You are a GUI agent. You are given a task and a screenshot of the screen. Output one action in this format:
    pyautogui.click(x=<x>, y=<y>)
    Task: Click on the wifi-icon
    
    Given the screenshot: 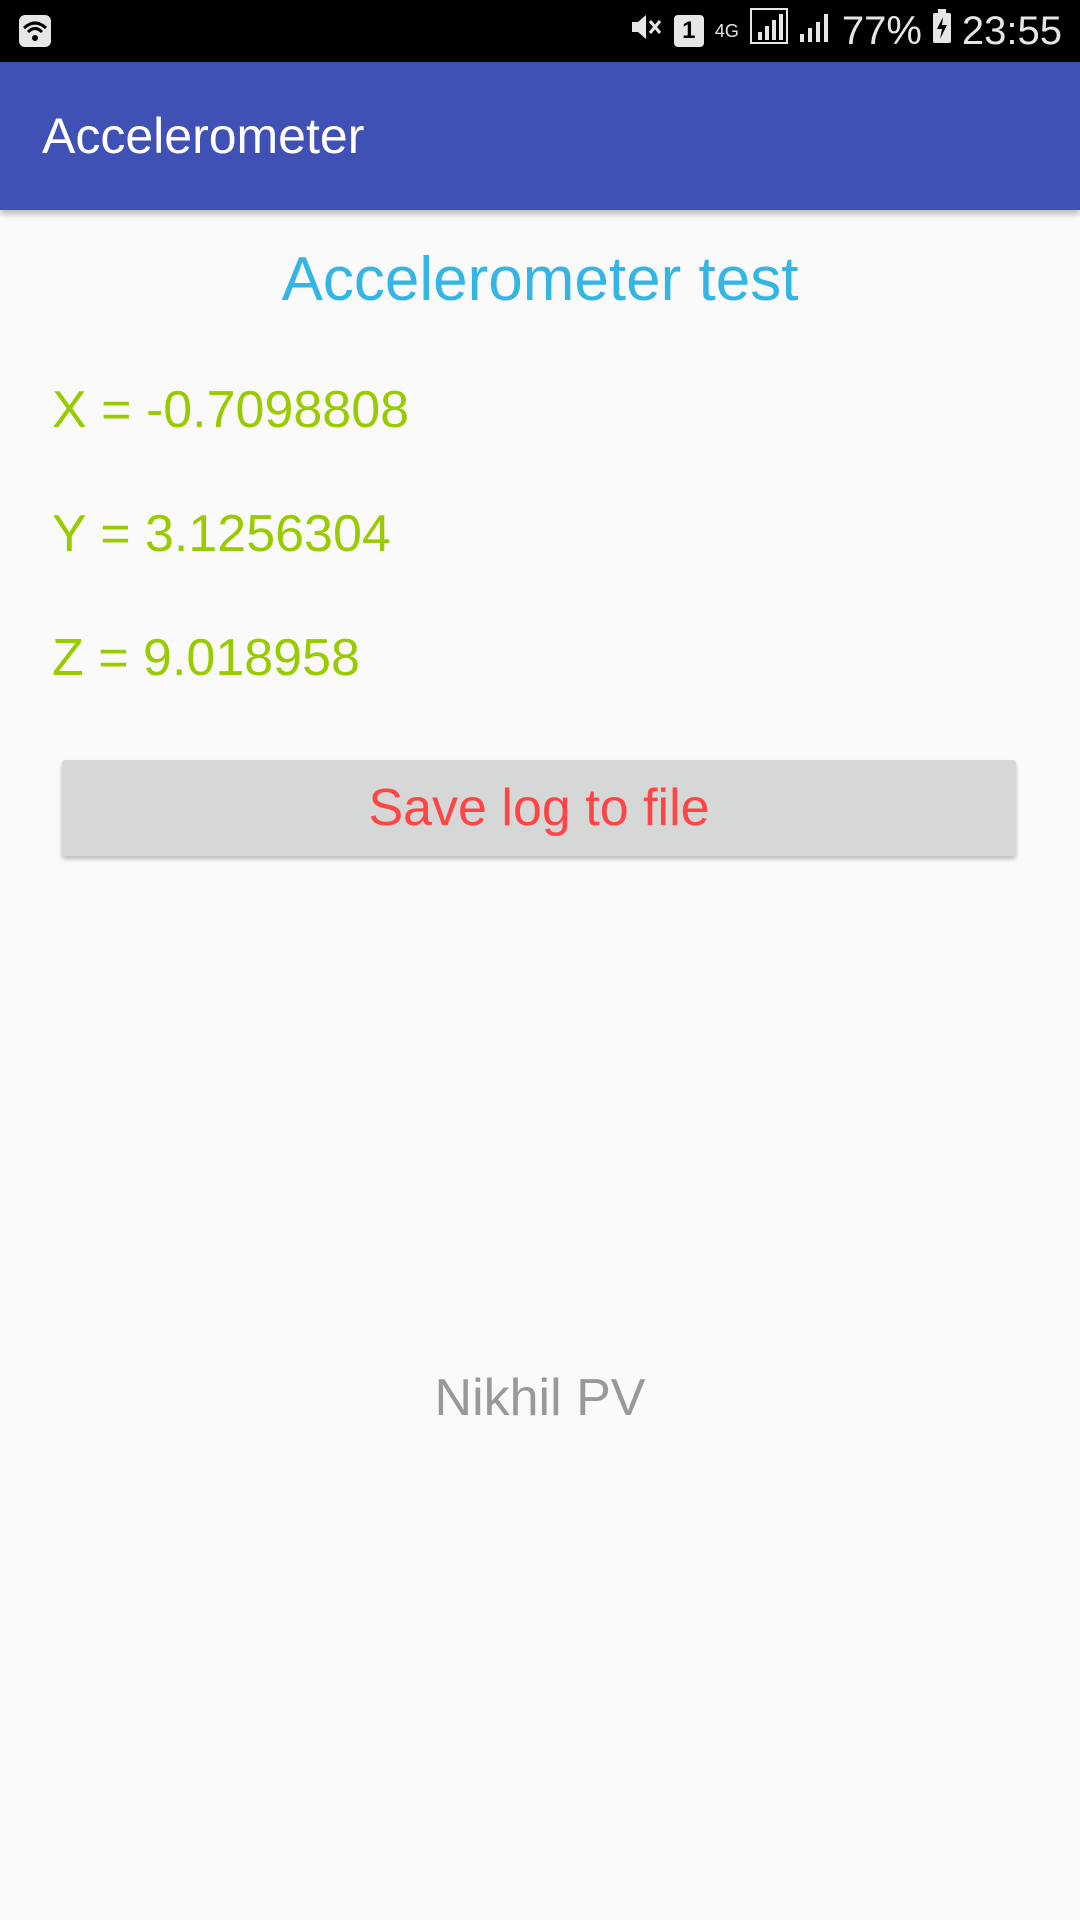 What is the action you would take?
    pyautogui.click(x=35, y=33)
    